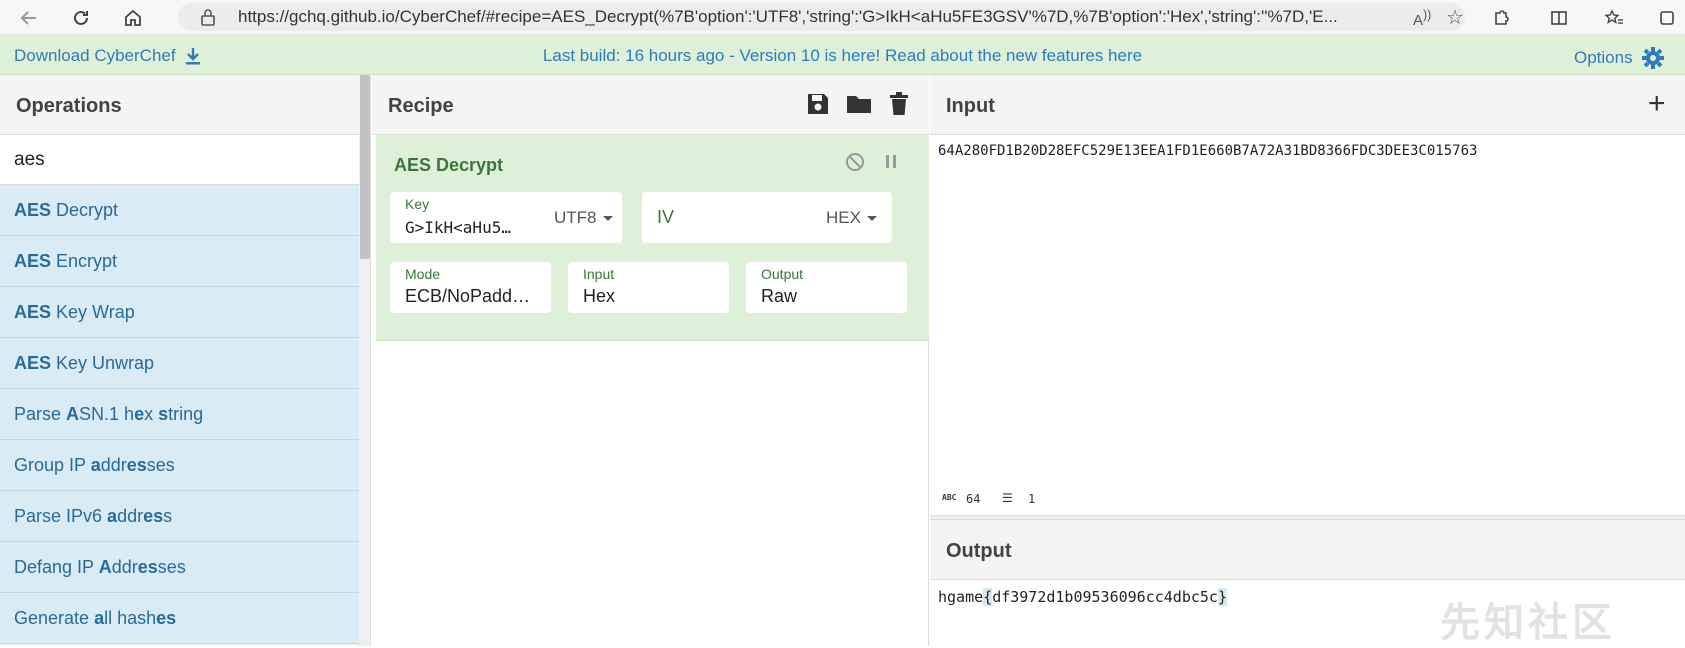 This screenshot has width=1685, height=648. Describe the element at coordinates (767, 217) in the screenshot. I see `iv-field: IV HEX` at that location.